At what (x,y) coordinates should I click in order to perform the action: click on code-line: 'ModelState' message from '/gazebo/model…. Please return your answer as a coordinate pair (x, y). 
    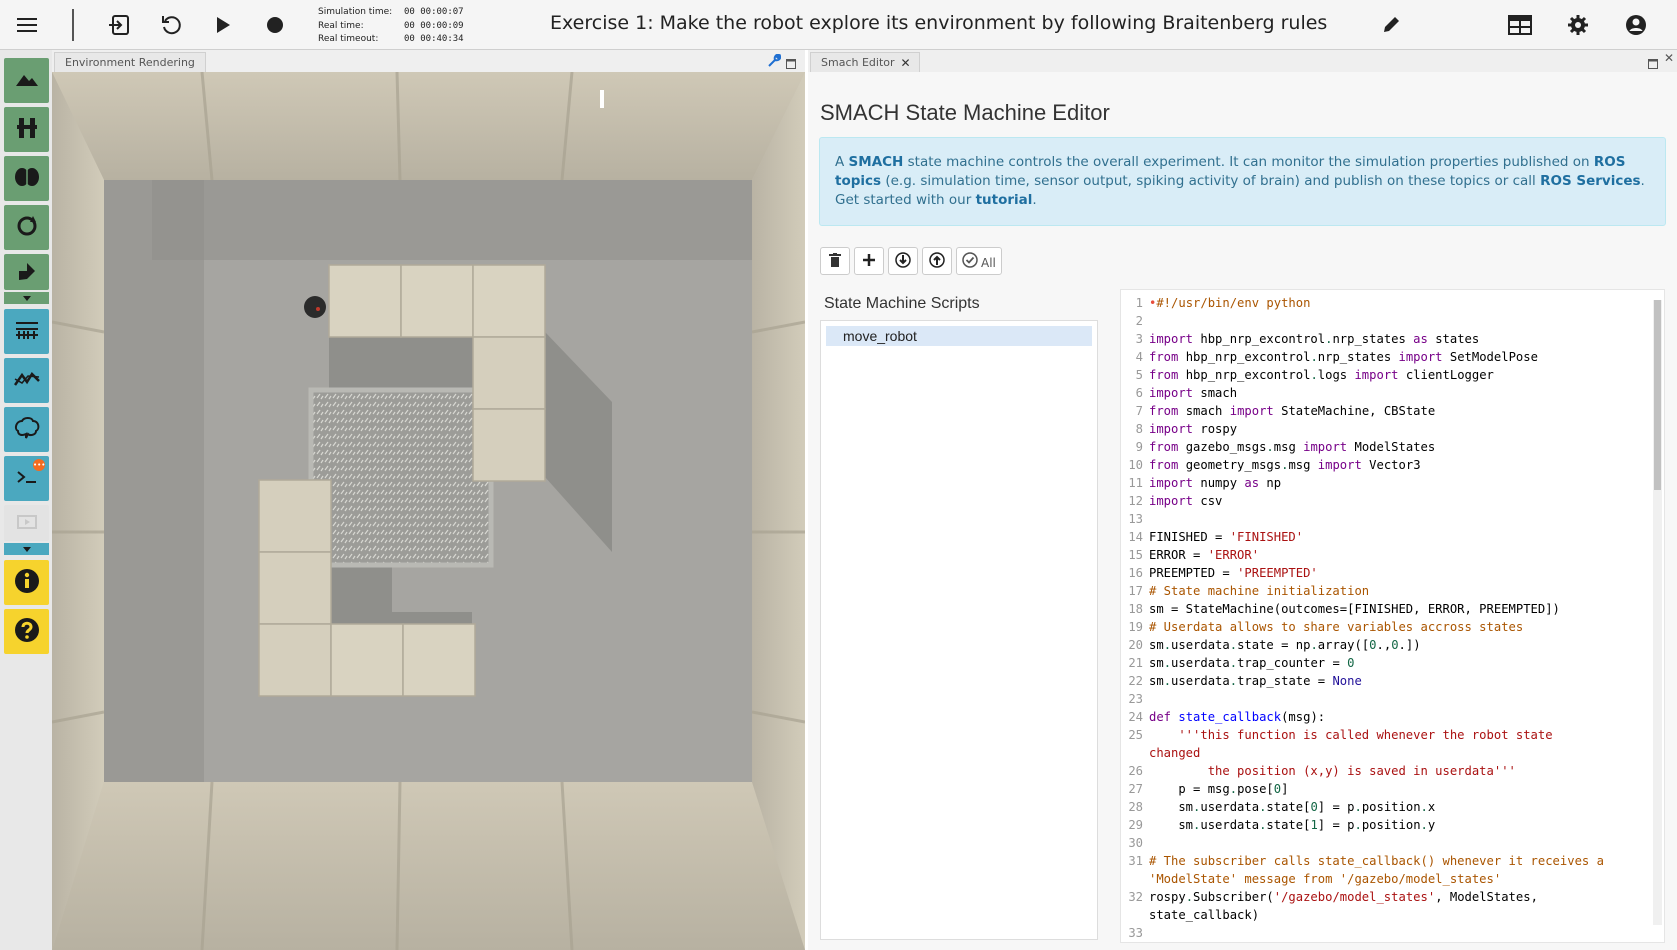
    Looking at the image, I should click on (1392, 879).